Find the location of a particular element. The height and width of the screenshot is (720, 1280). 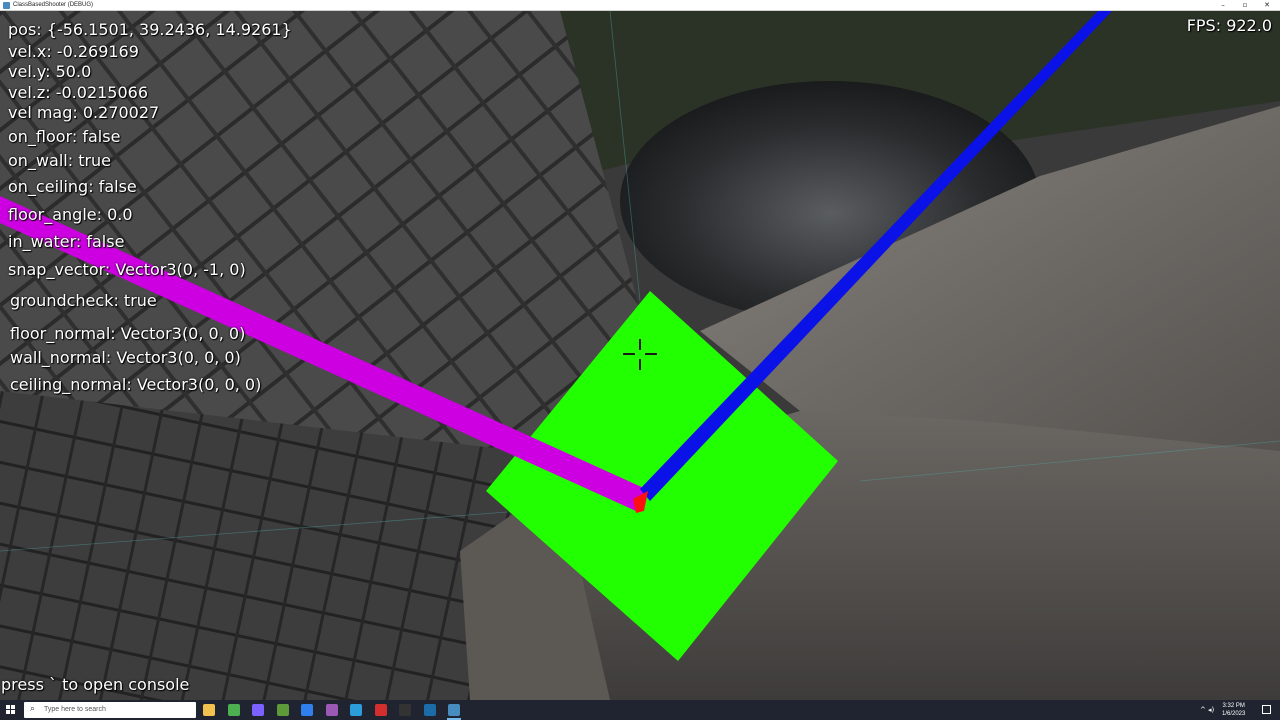

window-titlebar: ClassBasedShooter (DEBUG) – ▫ ✕ is located at coordinates (640, 5).